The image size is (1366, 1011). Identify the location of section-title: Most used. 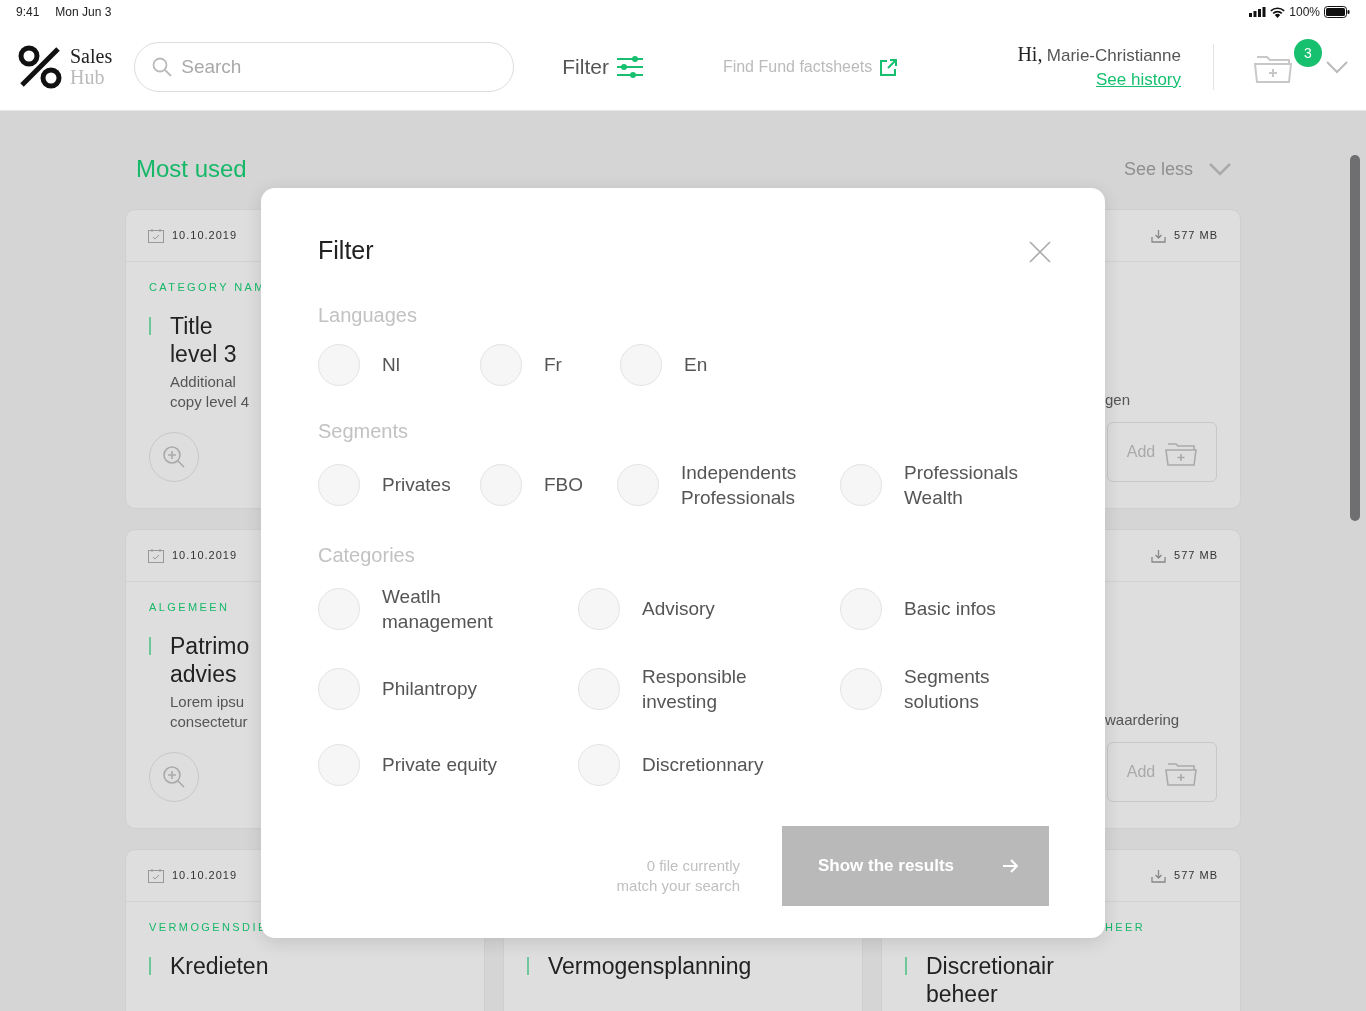
(191, 169).